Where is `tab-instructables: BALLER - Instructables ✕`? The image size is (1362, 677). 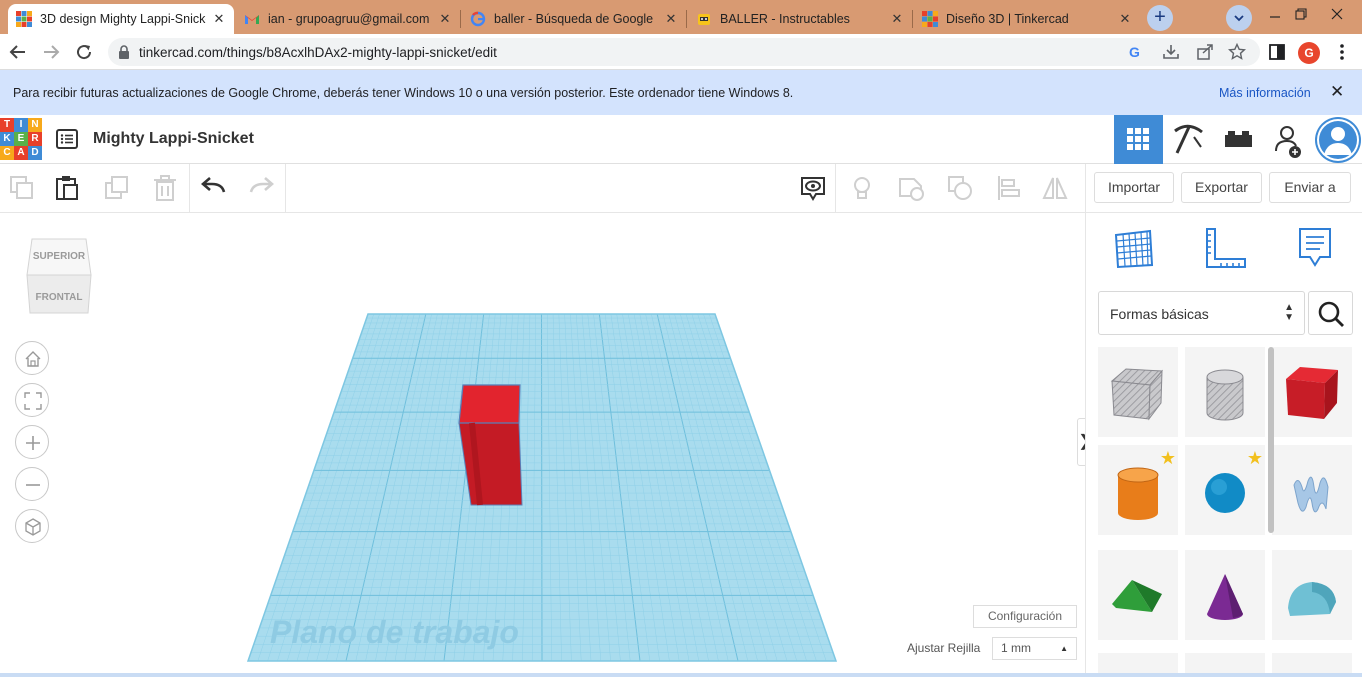 tab-instructables: BALLER - Instructables ✕ is located at coordinates (800, 19).